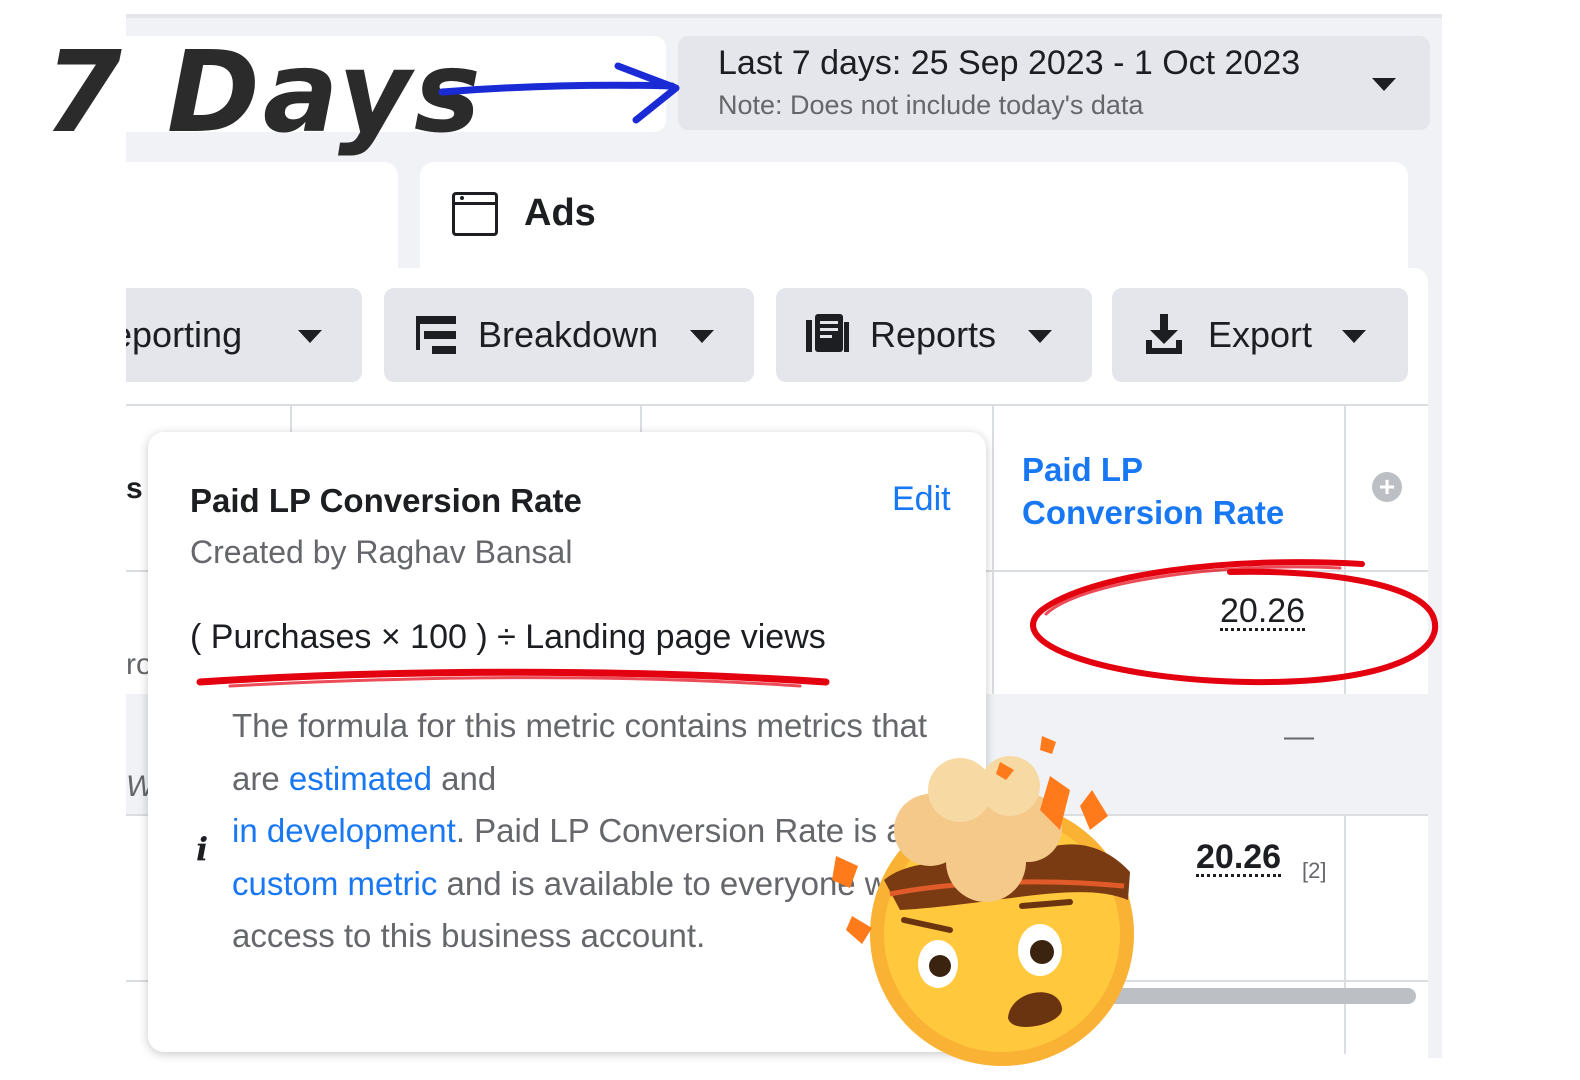 The height and width of the screenshot is (1080, 1580). I want to click on annotation-circle, so click(1234, 622).